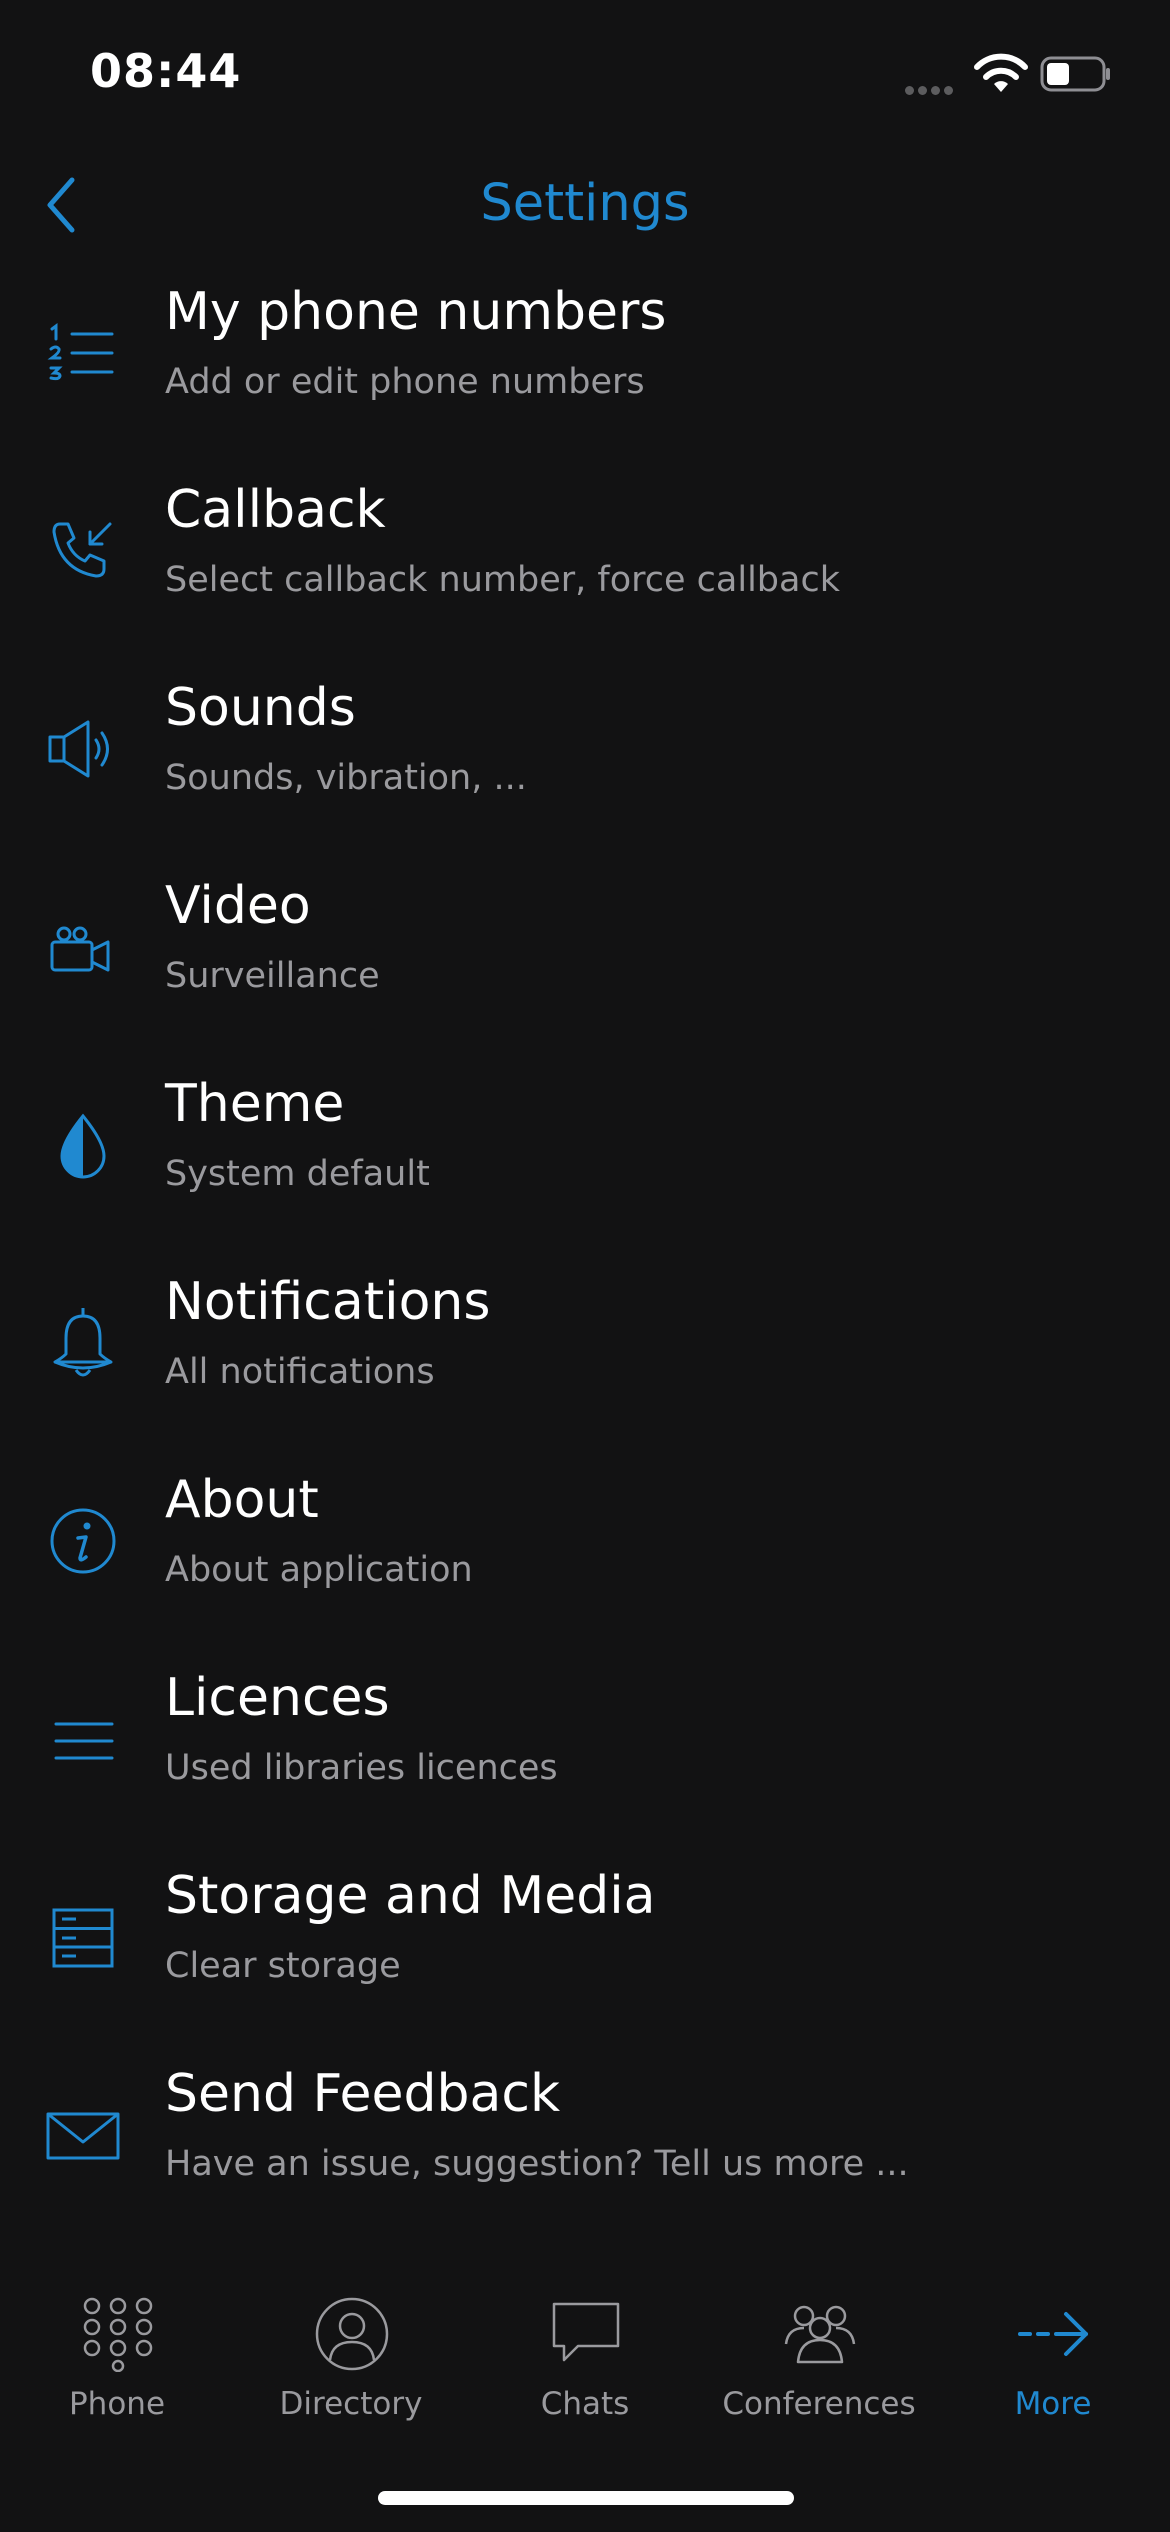  What do you see at coordinates (83, 1342) in the screenshot?
I see `bell-icon` at bounding box center [83, 1342].